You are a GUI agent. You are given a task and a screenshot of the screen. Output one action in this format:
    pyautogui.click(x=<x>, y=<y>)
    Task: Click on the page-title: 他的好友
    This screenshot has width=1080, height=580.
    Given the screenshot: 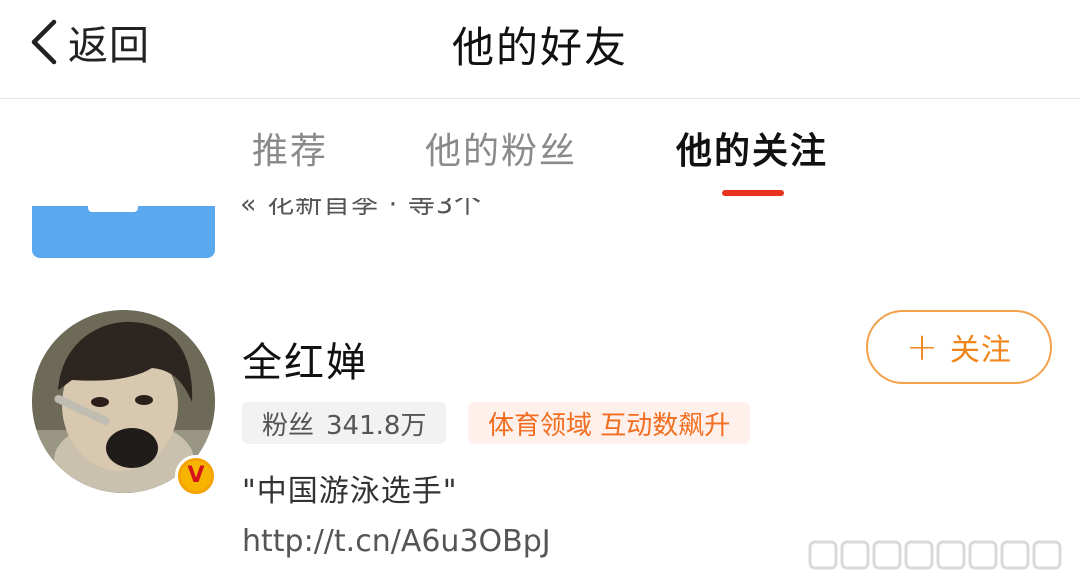 What is the action you would take?
    pyautogui.click(x=539, y=47)
    